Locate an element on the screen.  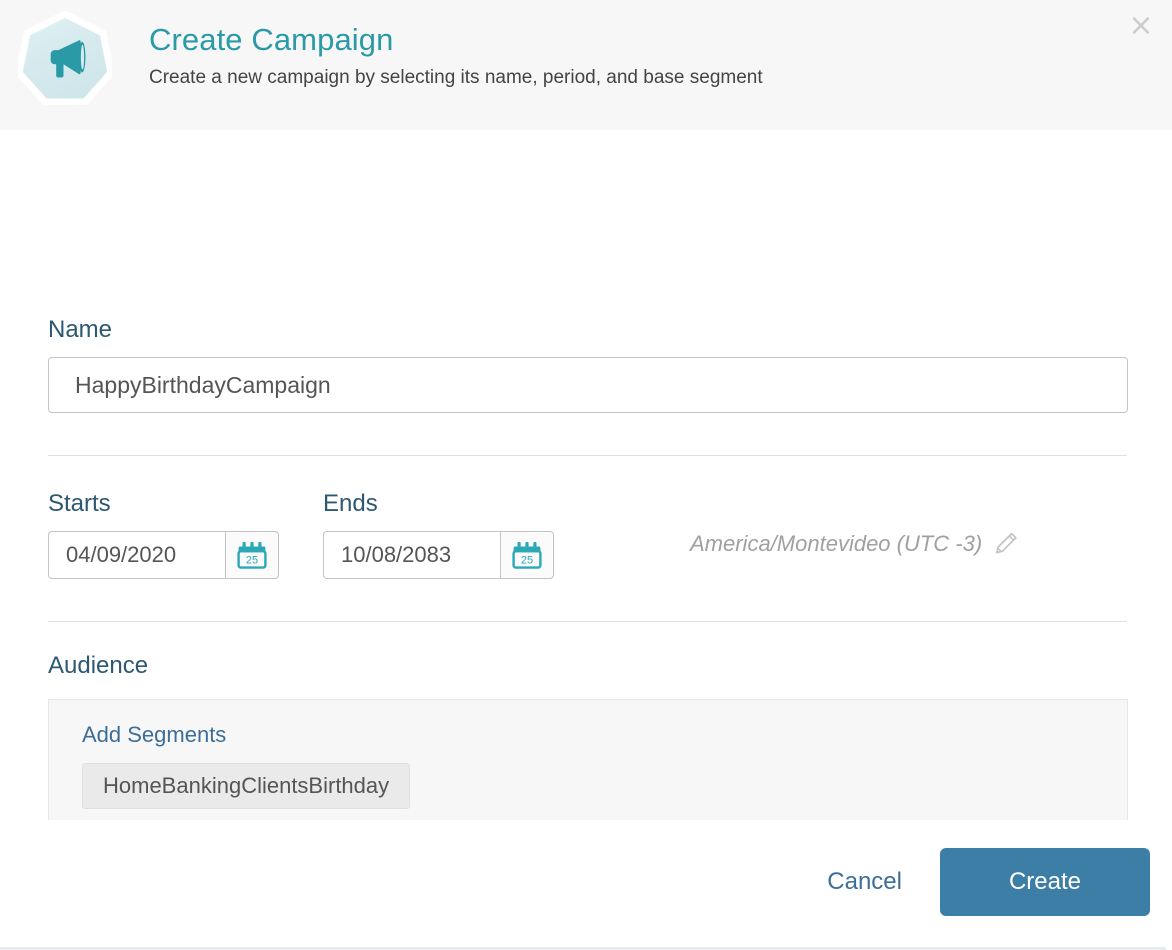
ends-date-input is located at coordinates (411, 555).